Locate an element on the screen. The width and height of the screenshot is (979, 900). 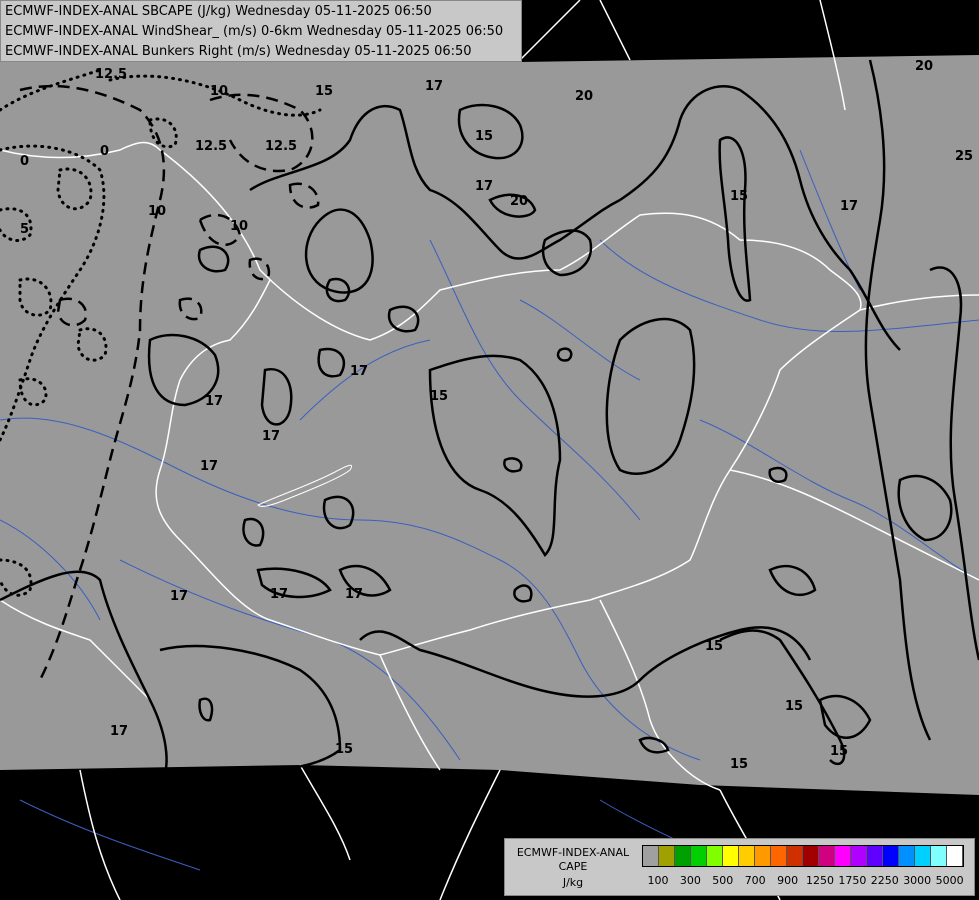
legend-tick-label: 1250 is located at coordinates (820, 880).